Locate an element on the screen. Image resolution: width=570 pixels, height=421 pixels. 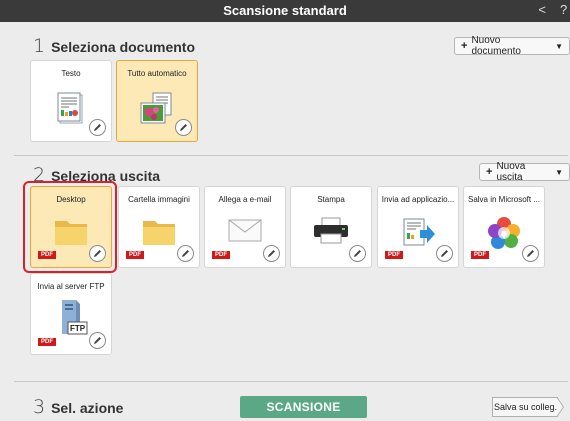
document-card-testo: Testo is located at coordinates (71, 101).